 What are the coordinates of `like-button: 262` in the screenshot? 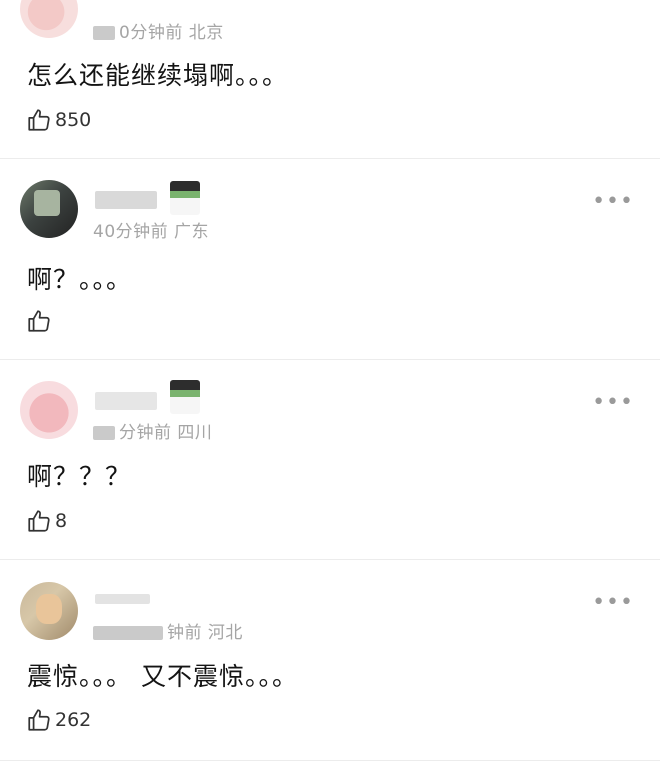 It's located at (58, 720).